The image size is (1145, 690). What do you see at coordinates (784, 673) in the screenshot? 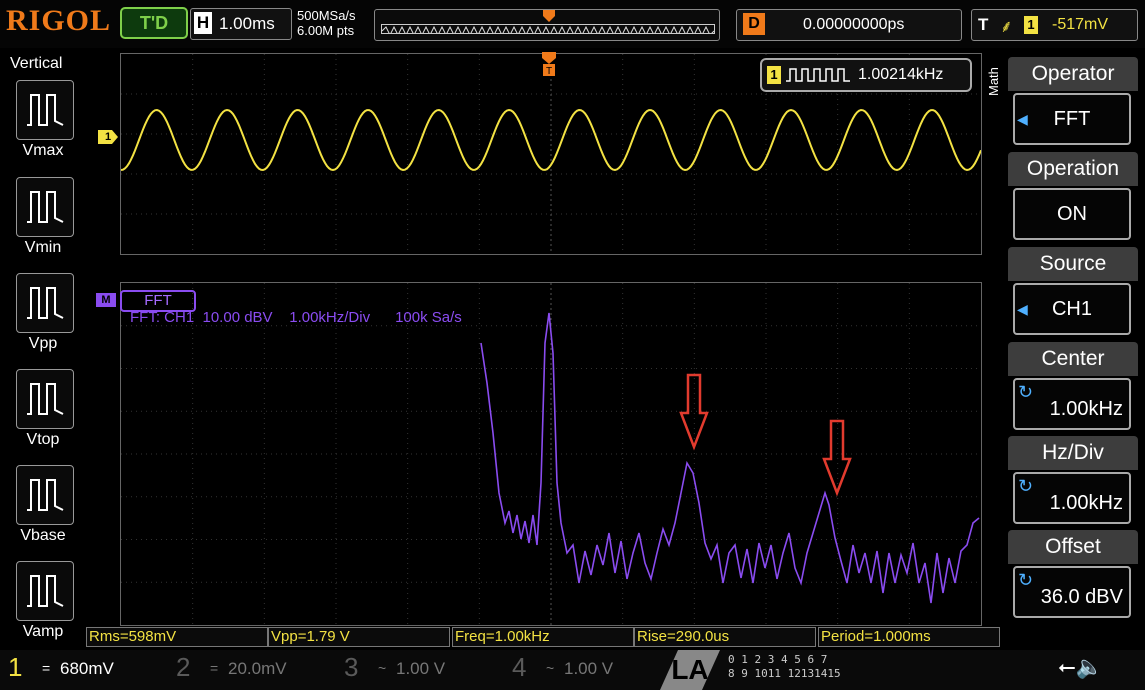
I see `la-row-2: 8 9 1011 12131415` at bounding box center [784, 673].